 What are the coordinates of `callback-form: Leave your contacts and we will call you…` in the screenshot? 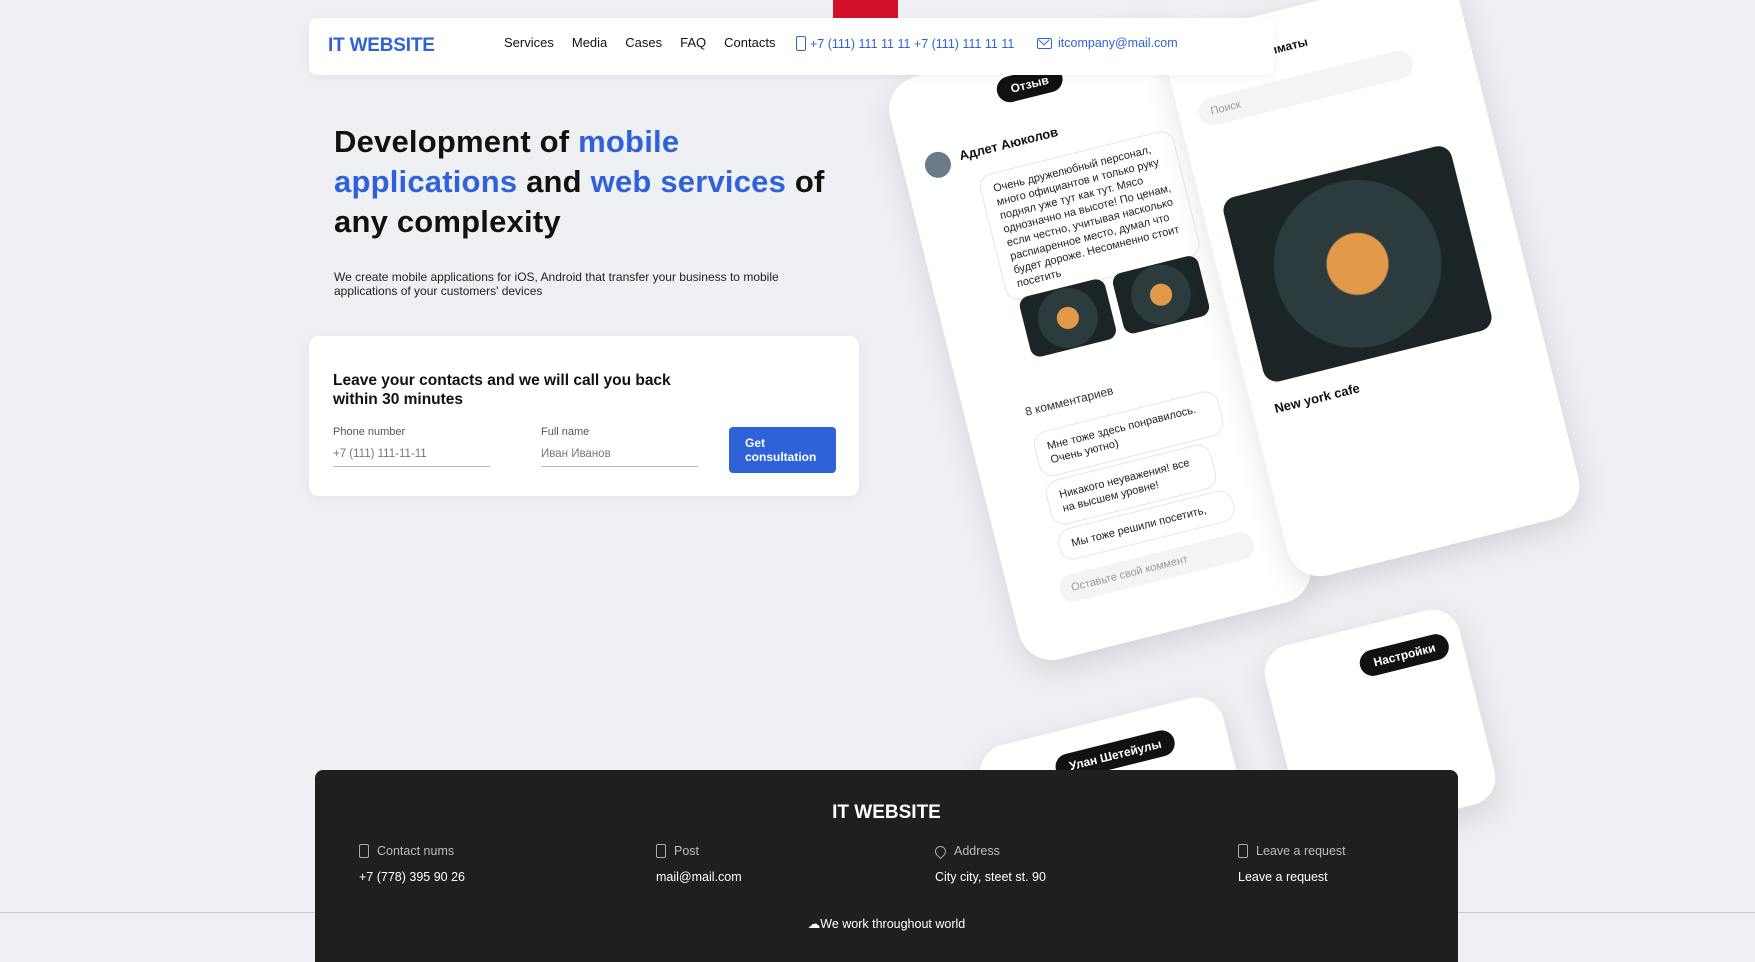 It's located at (584, 416).